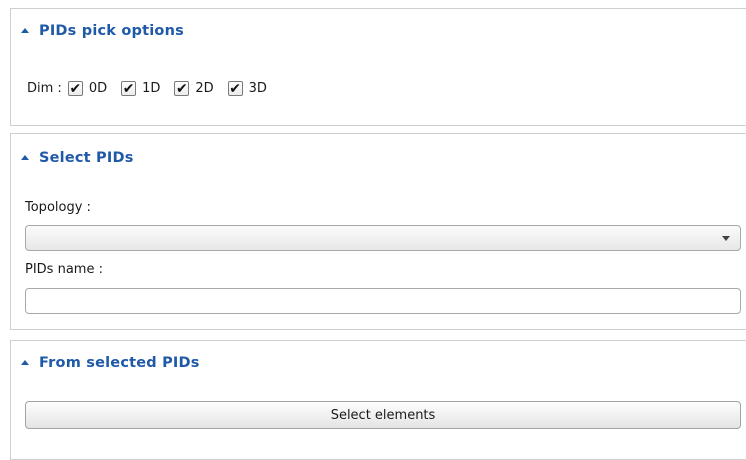 The height and width of the screenshot is (460, 746). What do you see at coordinates (111, 31) in the screenshot?
I see `pids-pick-options-title: PIDs pick options` at bounding box center [111, 31].